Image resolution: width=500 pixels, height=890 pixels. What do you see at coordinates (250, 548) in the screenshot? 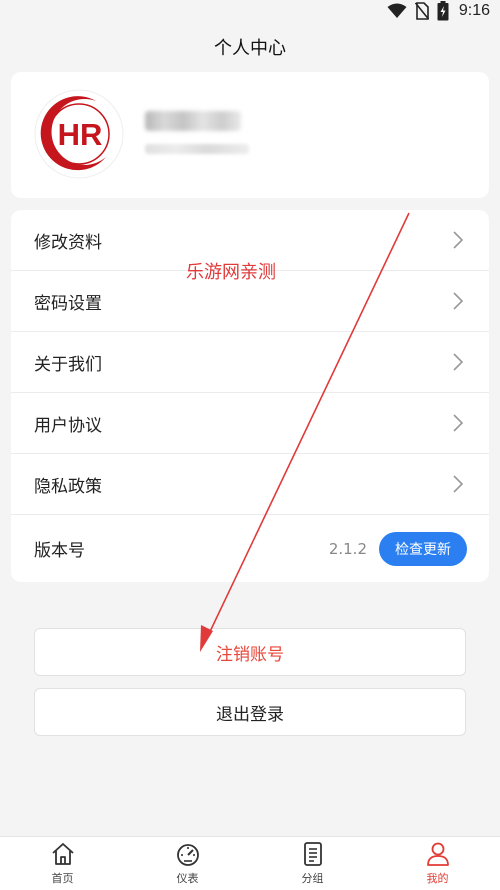
I see `version-row: 版本号 2.1.2 检查更新` at bounding box center [250, 548].